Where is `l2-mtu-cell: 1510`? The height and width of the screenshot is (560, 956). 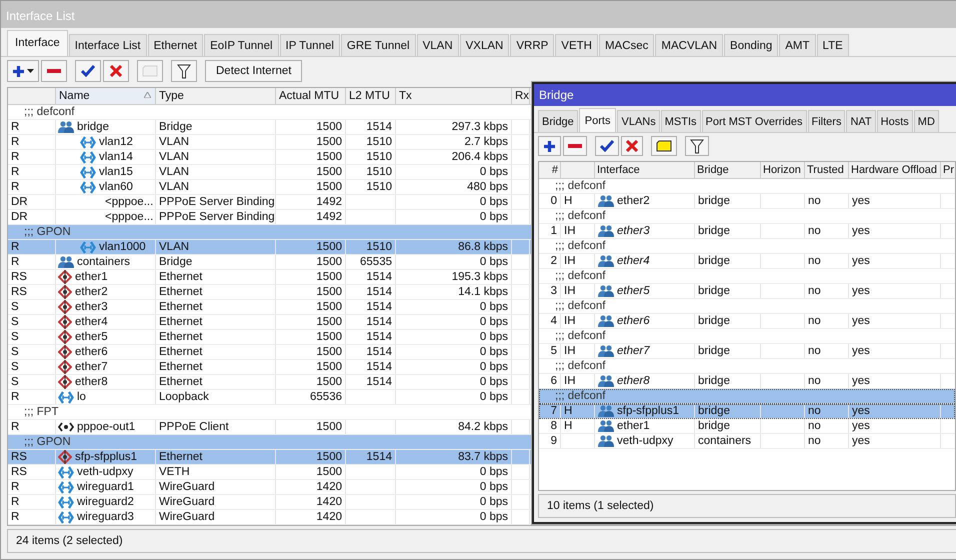 l2-mtu-cell: 1510 is located at coordinates (371, 187).